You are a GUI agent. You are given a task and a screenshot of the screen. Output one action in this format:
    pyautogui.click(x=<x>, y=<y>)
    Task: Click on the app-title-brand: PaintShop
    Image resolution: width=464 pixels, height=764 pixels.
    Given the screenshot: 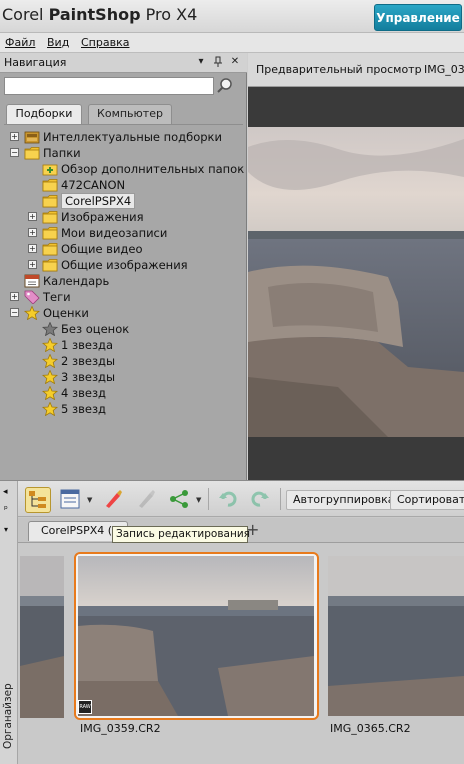 What is the action you would take?
    pyautogui.click(x=94, y=14)
    